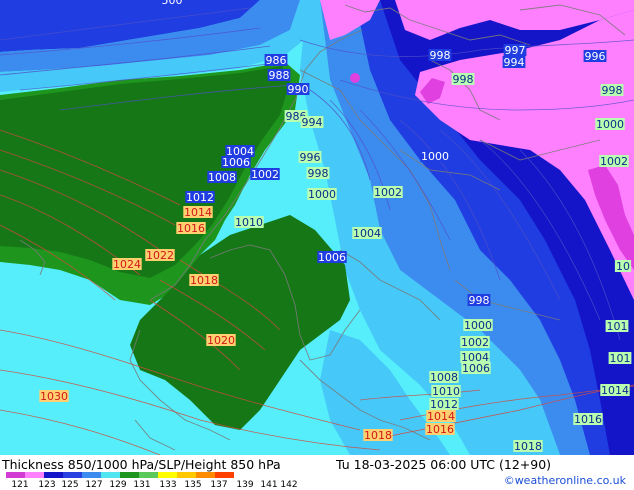  I want to click on isobar-label-text: 500, so click(172, 3).